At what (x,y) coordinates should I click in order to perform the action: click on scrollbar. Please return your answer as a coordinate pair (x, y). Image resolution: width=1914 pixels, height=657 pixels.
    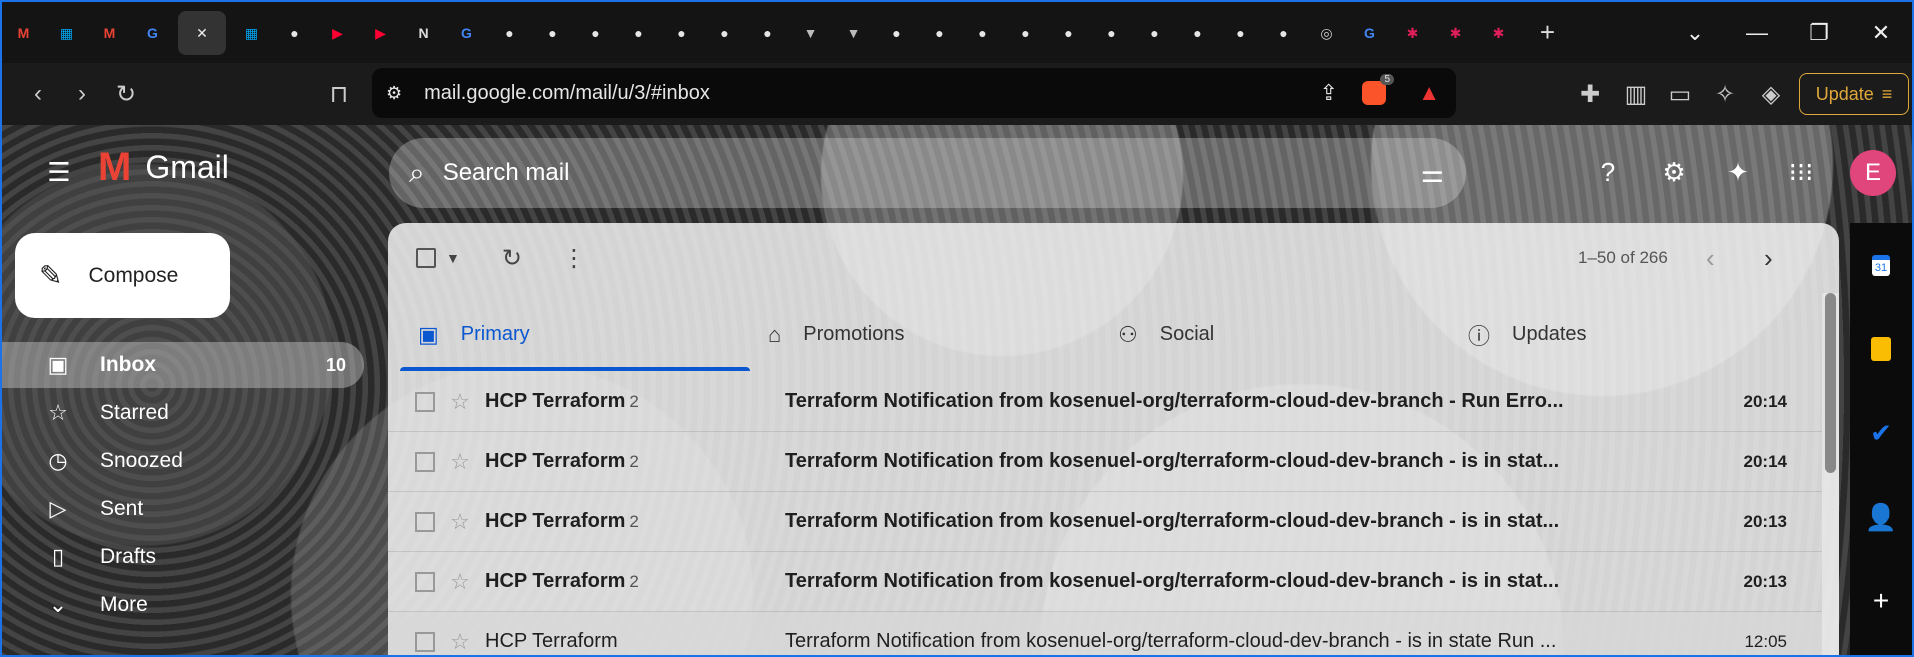
    Looking at the image, I should click on (1830, 474).